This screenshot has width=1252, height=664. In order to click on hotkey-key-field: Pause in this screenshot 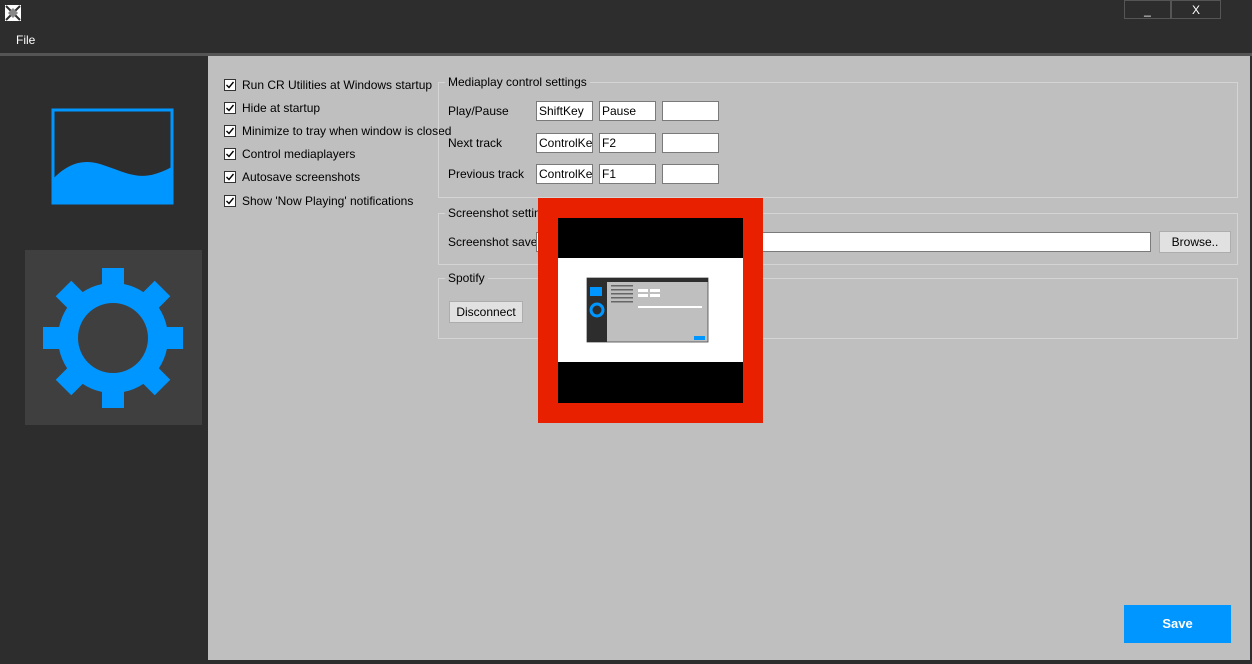, I will do `click(627, 111)`.